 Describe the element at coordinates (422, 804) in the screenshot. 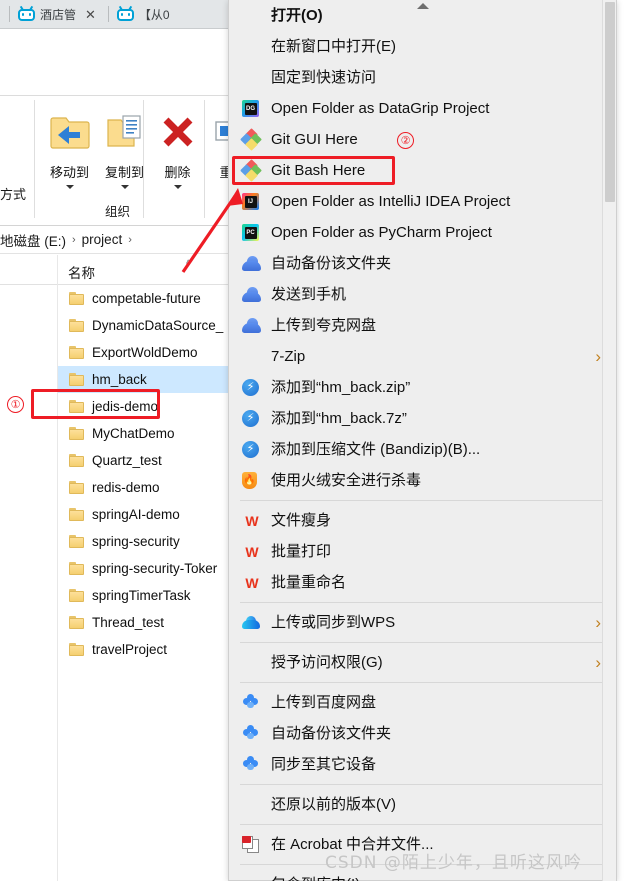

I see `context-menu-item: 还原以前的版本(V)` at that location.